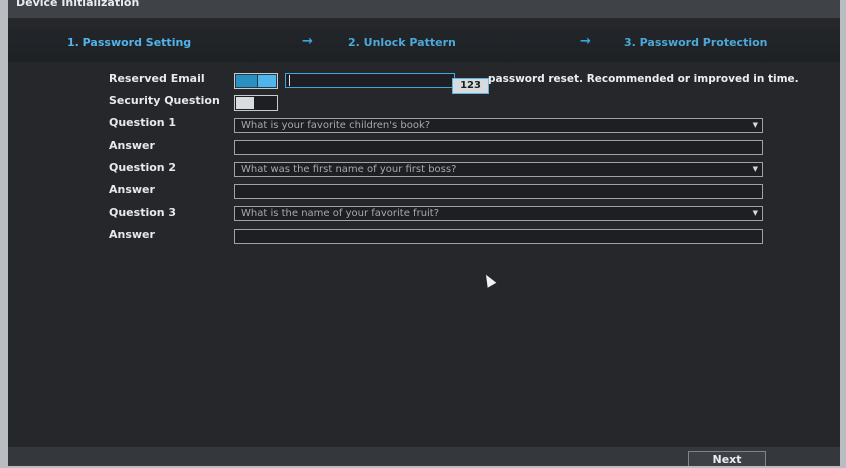 The height and width of the screenshot is (468, 846). What do you see at coordinates (143, 122) in the screenshot?
I see `question-1-label: Question 1` at bounding box center [143, 122].